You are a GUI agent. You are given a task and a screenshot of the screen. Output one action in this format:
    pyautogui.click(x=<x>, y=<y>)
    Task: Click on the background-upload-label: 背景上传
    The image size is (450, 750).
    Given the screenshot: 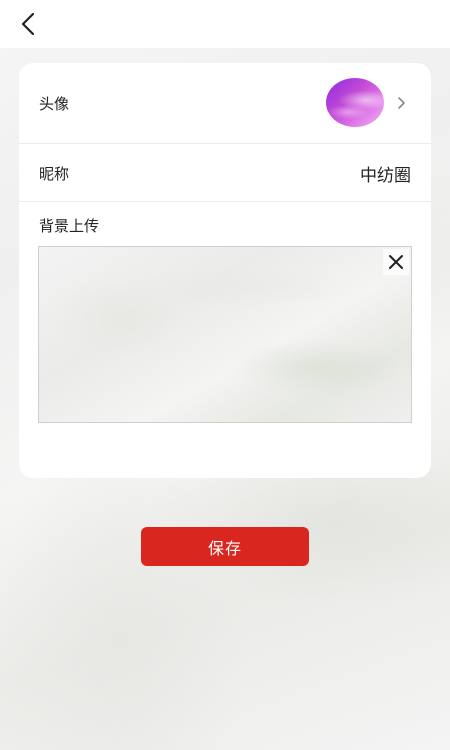 What is the action you would take?
    pyautogui.click(x=69, y=226)
    